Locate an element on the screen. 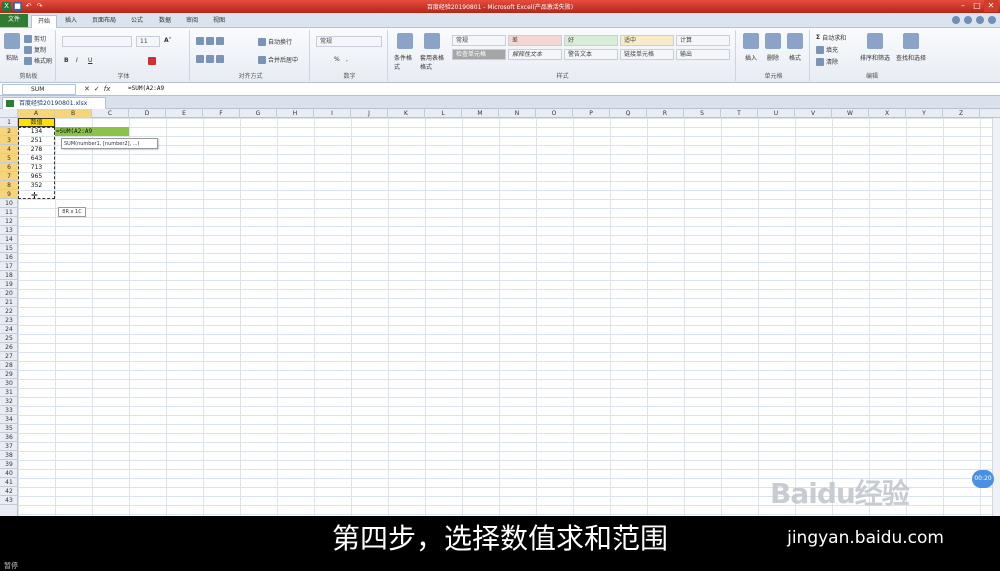 This screenshot has height=571, width=1000. row-header-35: 35 is located at coordinates (9, 428).